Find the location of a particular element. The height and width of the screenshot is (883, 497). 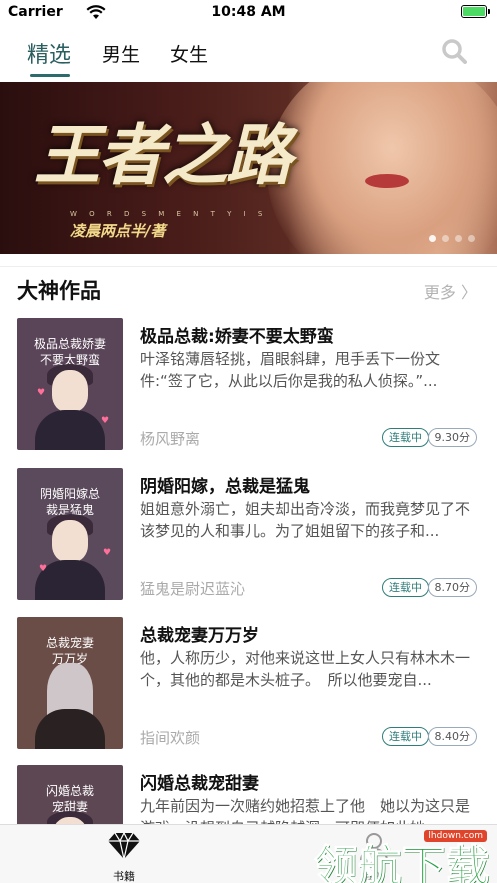

score-badge: 9.30分 is located at coordinates (452, 437).